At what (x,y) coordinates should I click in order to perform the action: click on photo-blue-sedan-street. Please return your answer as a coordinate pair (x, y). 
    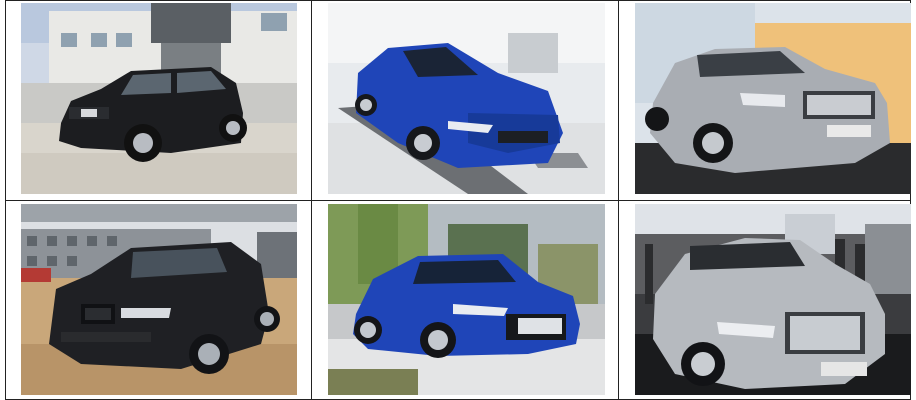
    Looking at the image, I should click on (466, 299).